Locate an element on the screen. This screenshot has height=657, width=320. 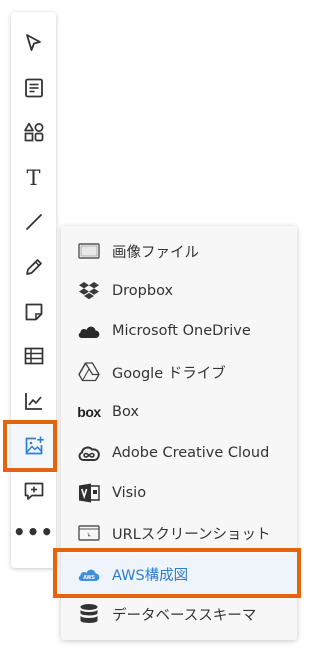
pencil-tool-button is located at coordinates (33, 267).